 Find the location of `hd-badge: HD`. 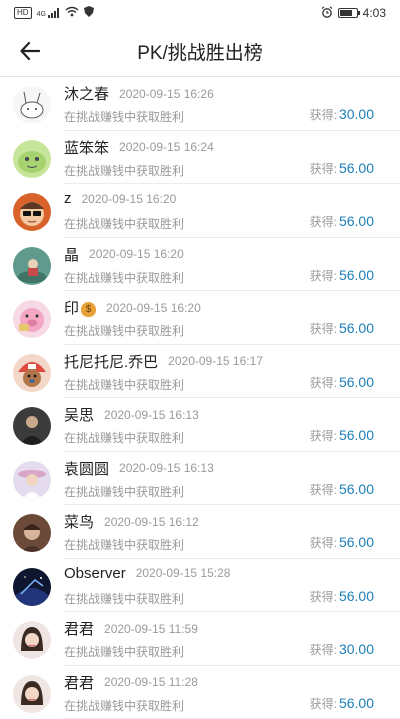

hd-badge: HD is located at coordinates (23, 13).